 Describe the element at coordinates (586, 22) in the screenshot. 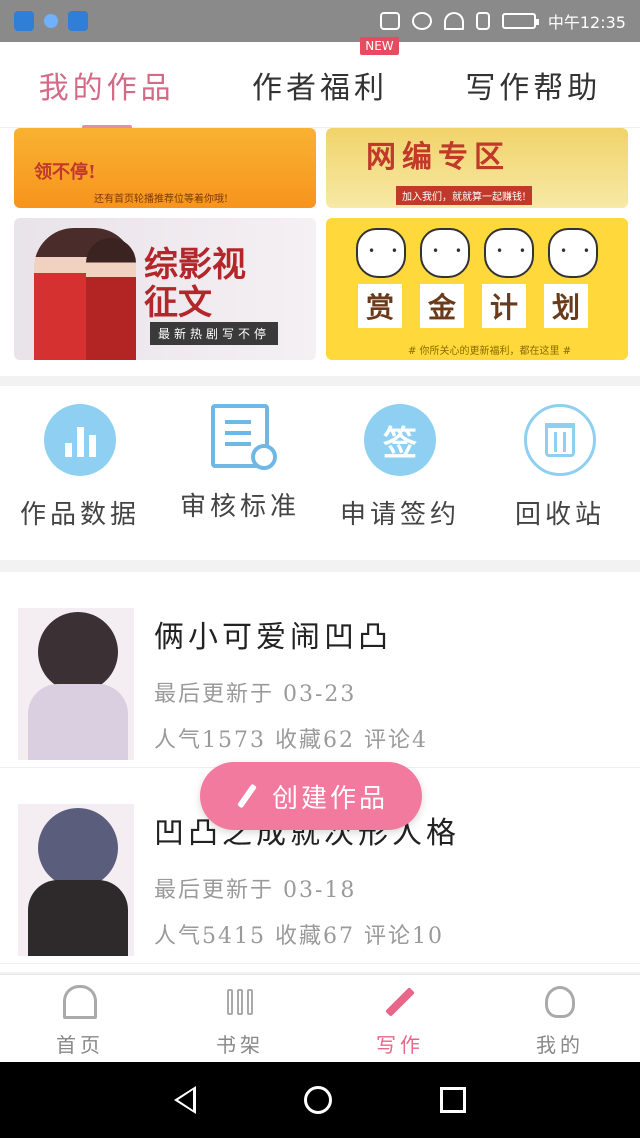

I see `status-time: 中午12:35` at that location.